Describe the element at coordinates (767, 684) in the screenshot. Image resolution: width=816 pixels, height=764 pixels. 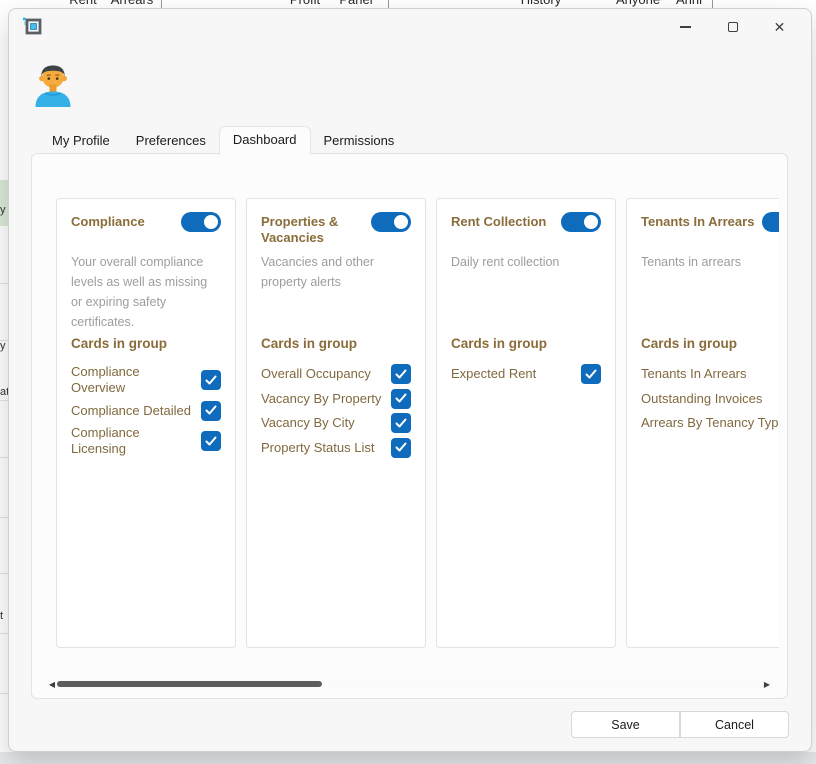
I see `scroll-right-icon: ▶` at that location.